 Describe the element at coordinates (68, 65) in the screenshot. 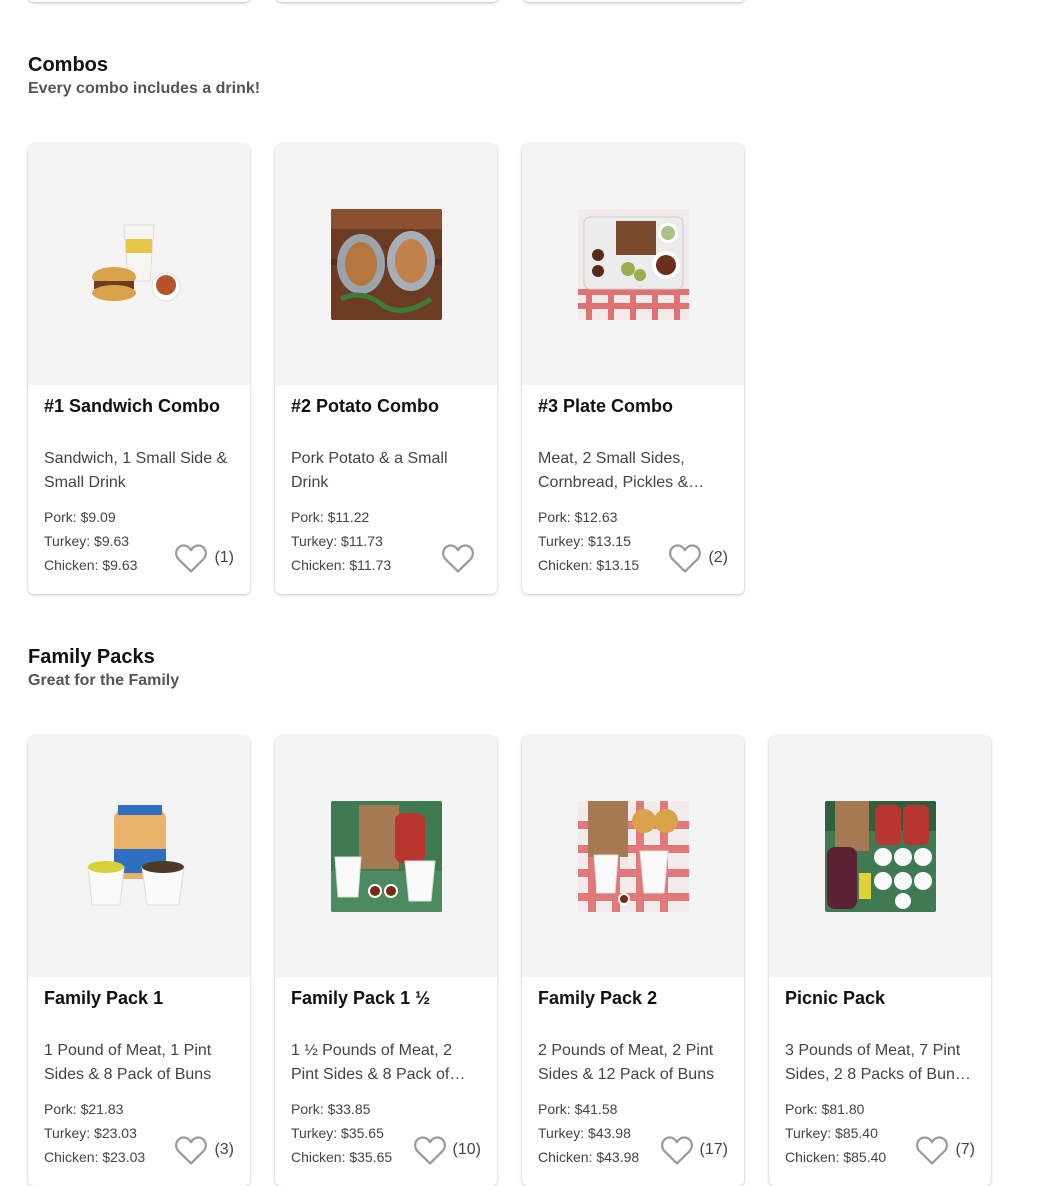

I see `section-title: Combos` at that location.